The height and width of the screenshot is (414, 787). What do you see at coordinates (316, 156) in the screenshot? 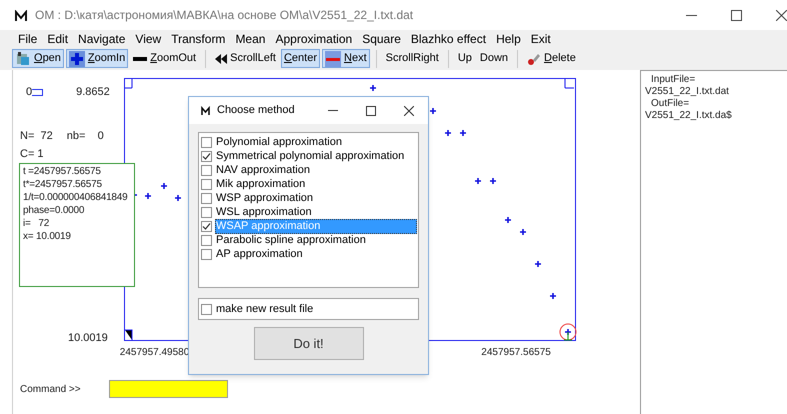
I see `method-item: Symmetrical polynomial approximation` at bounding box center [316, 156].